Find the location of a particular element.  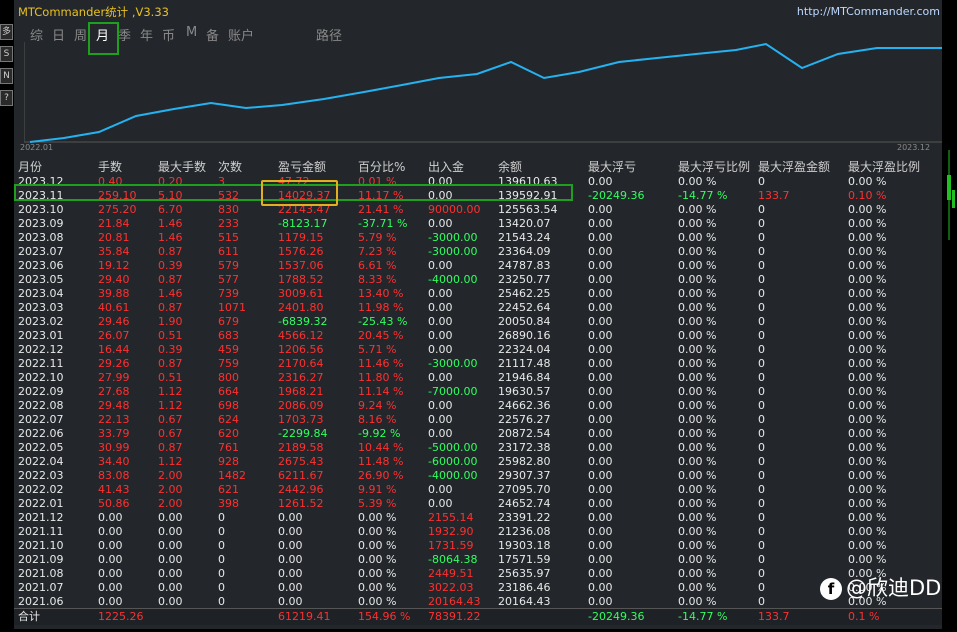

table-cell: 50.86 is located at coordinates (114, 503).